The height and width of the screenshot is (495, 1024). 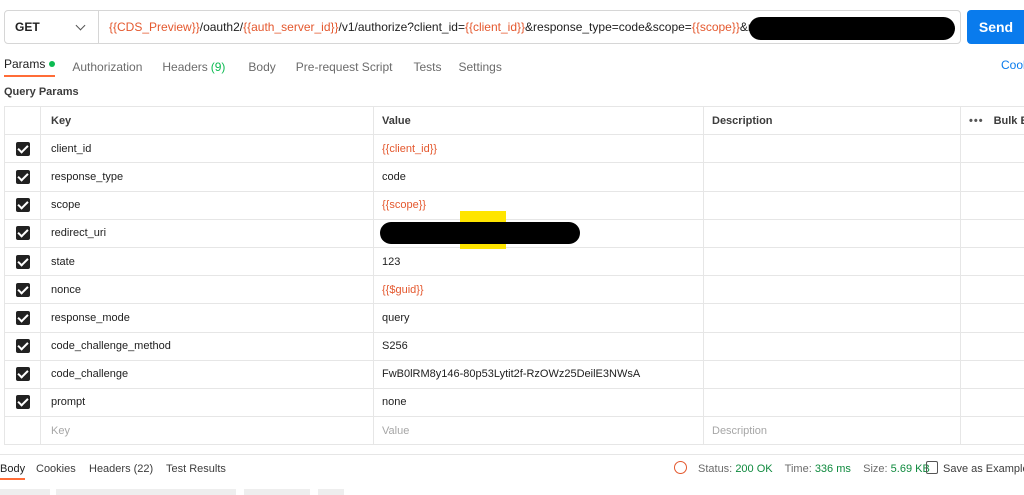 I want to click on param-key: redirect_uri, so click(x=207, y=233).